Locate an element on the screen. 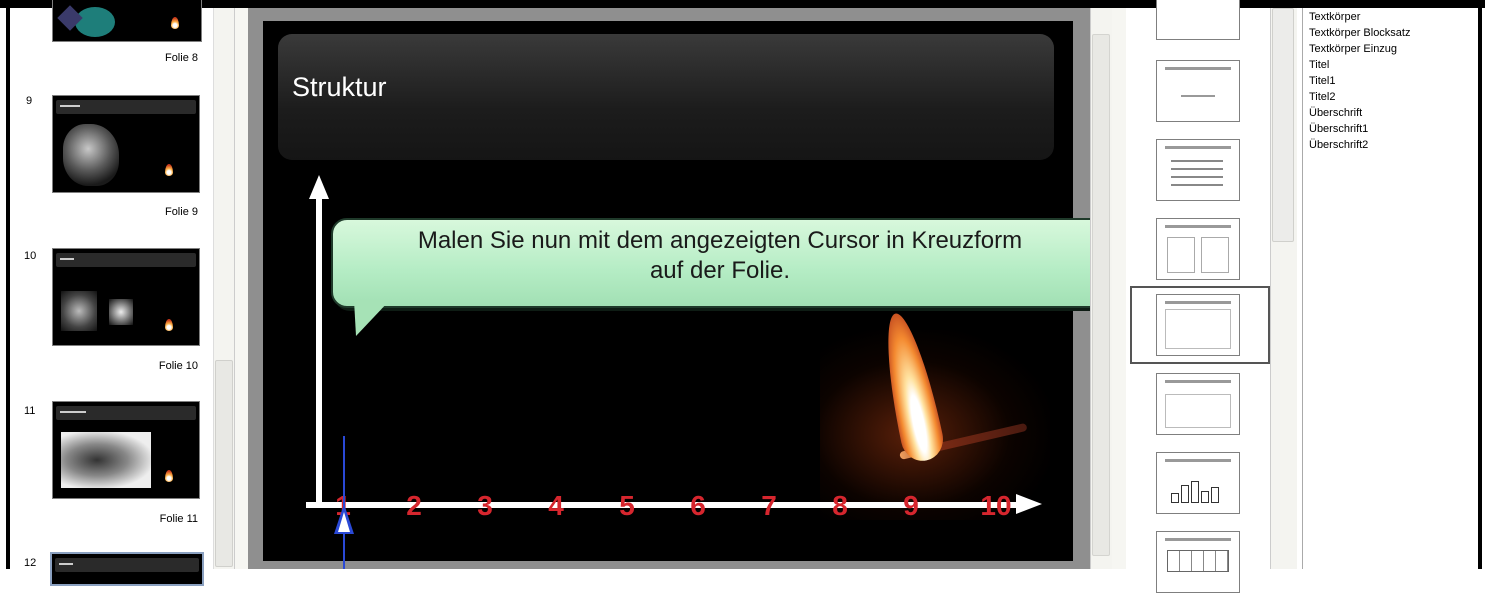 This screenshot has height=593, width=1485. style-item: Titel2 is located at coordinates (1322, 97).